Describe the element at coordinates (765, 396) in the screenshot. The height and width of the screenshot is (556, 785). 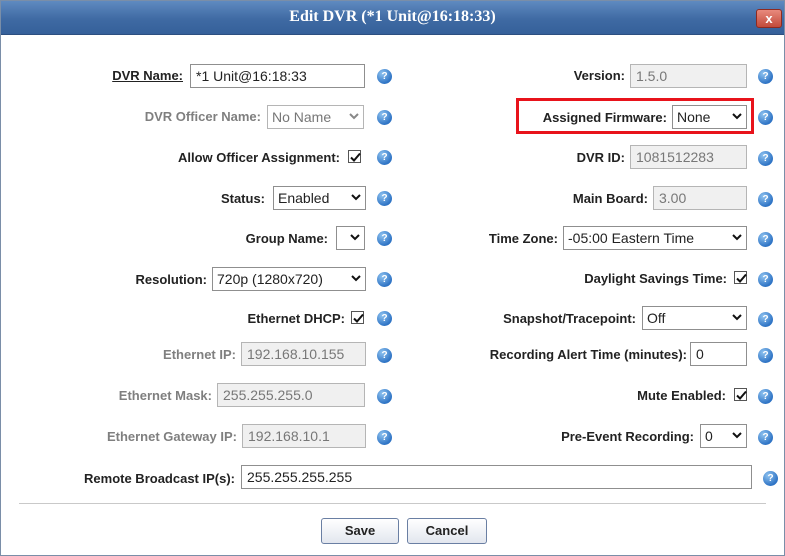
I see `mute-help-icon: ?` at that location.